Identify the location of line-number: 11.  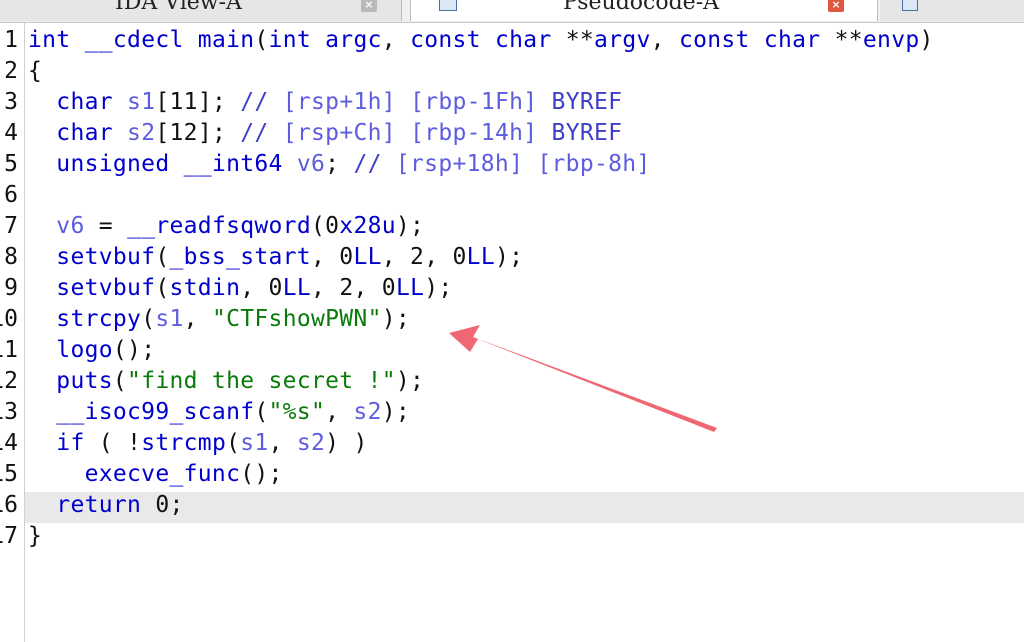
(9, 350).